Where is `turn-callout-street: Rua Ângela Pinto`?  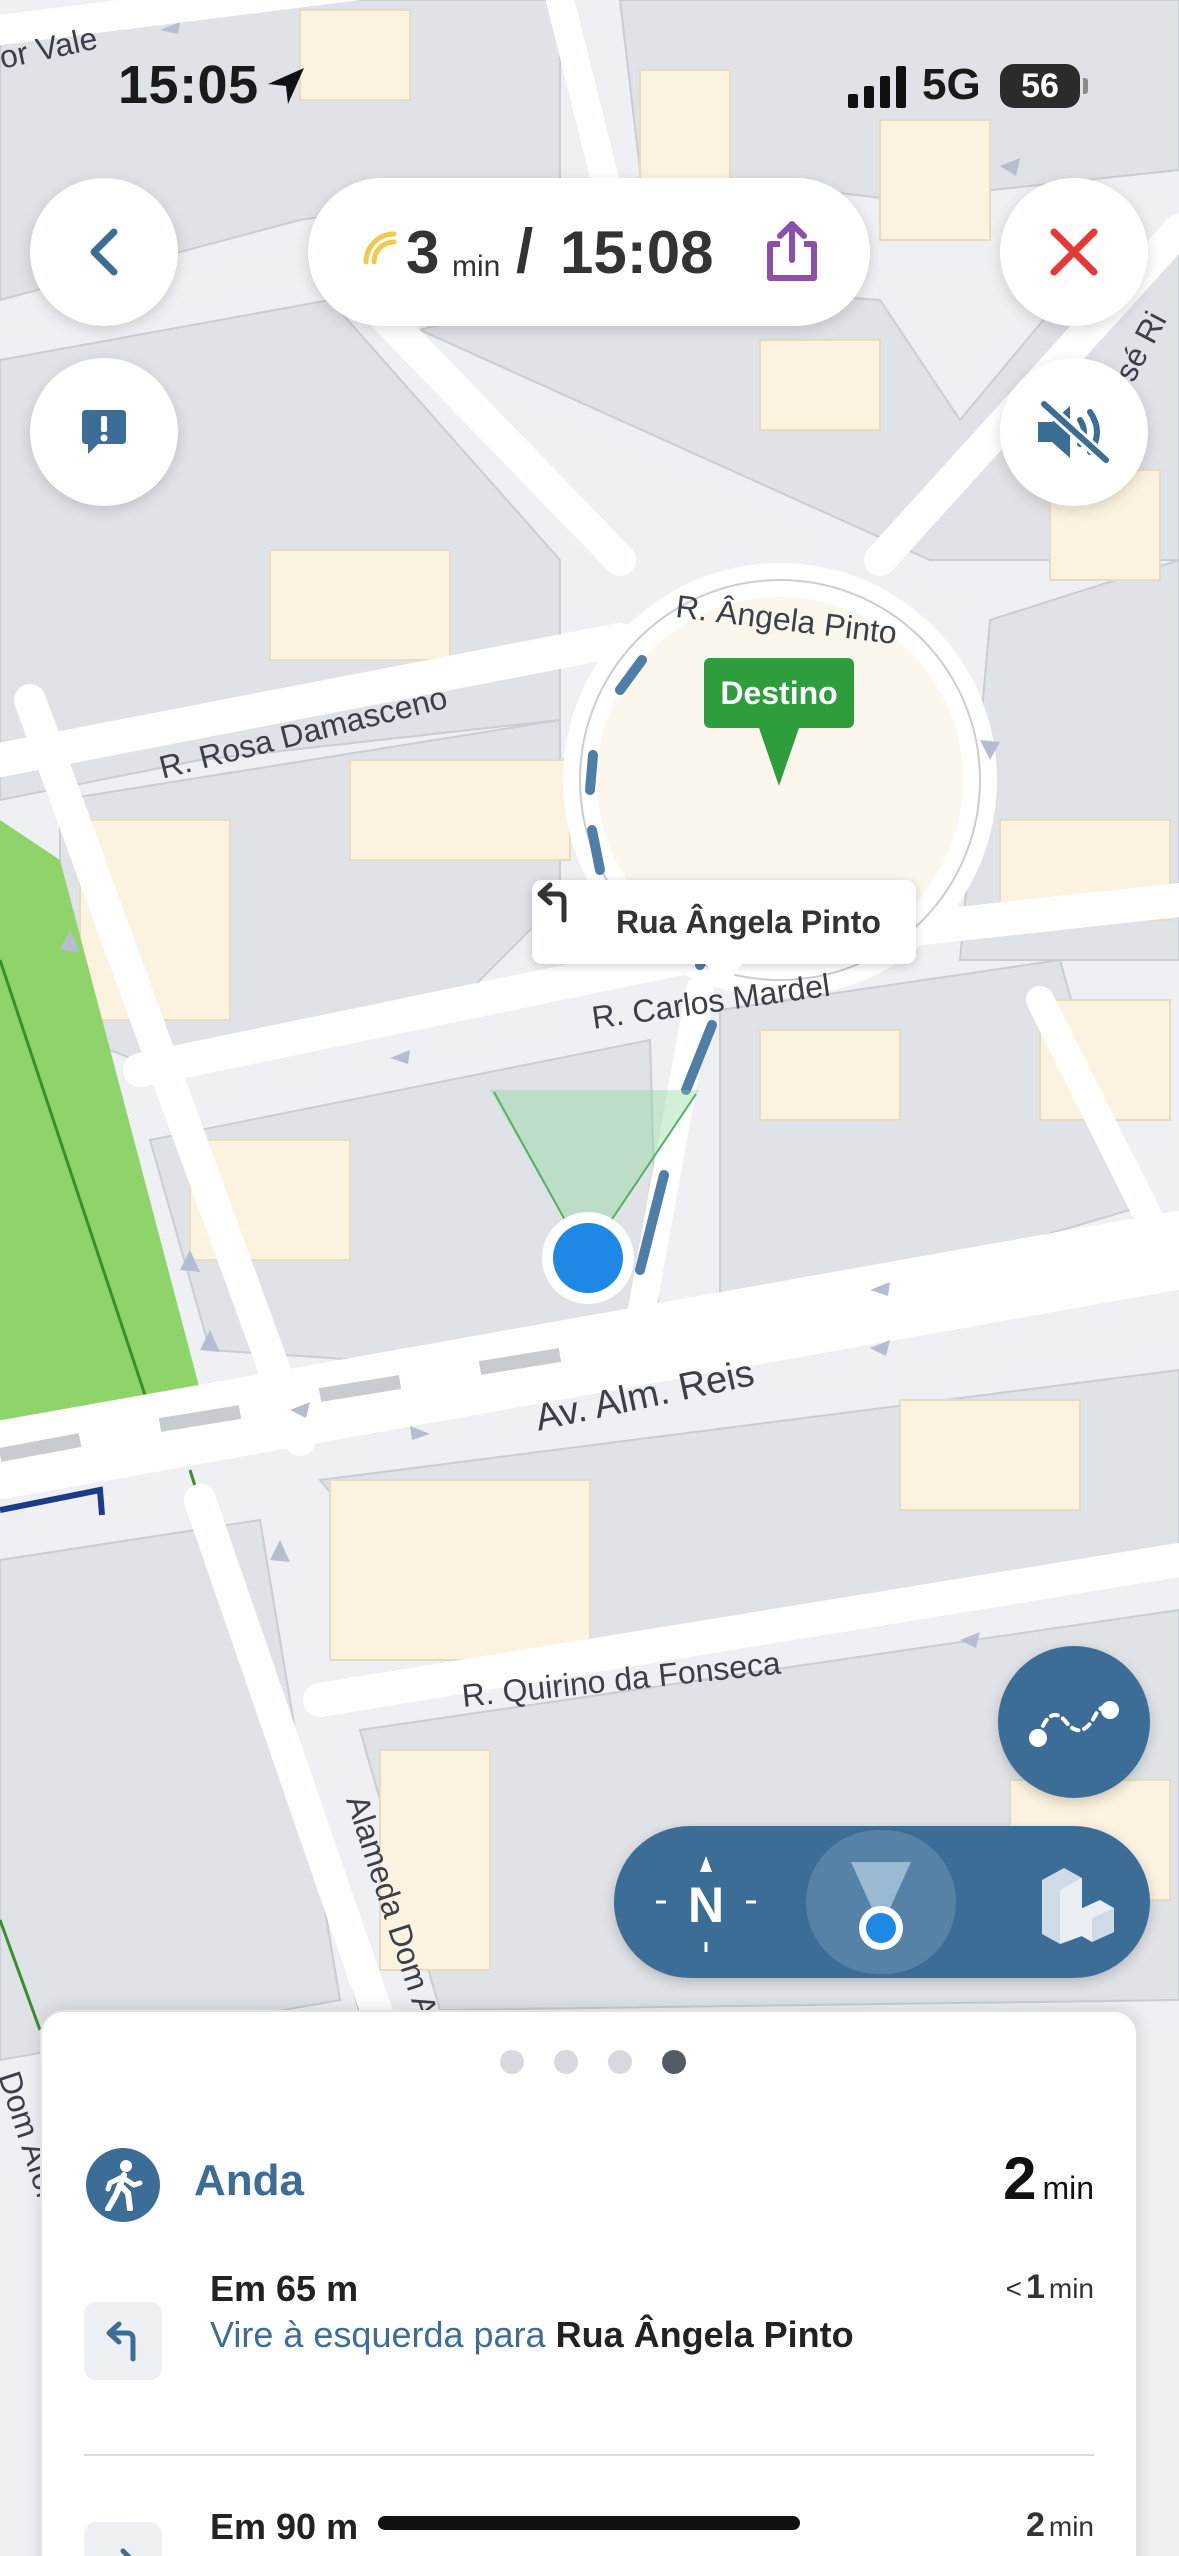
turn-callout-street: Rua Ângela Pinto is located at coordinates (748, 922).